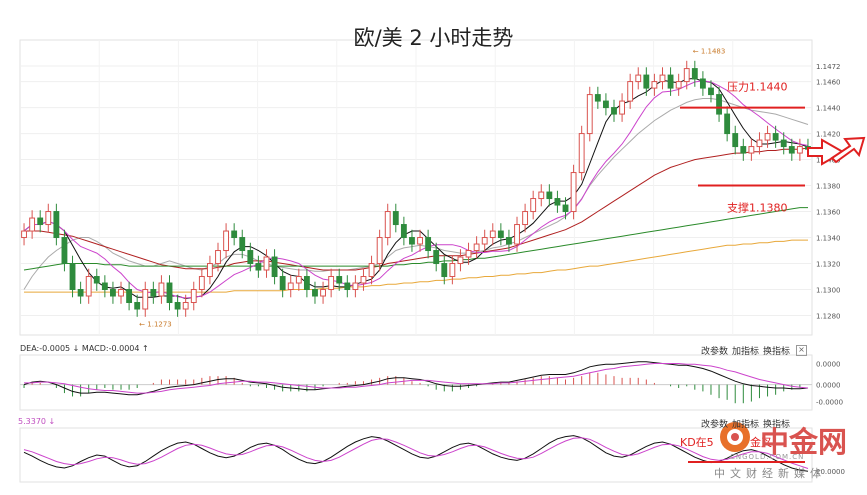 This screenshot has width=867, height=495. What do you see at coordinates (801, 350) in the screenshot?
I see `macd-close-button: ×` at bounding box center [801, 350].